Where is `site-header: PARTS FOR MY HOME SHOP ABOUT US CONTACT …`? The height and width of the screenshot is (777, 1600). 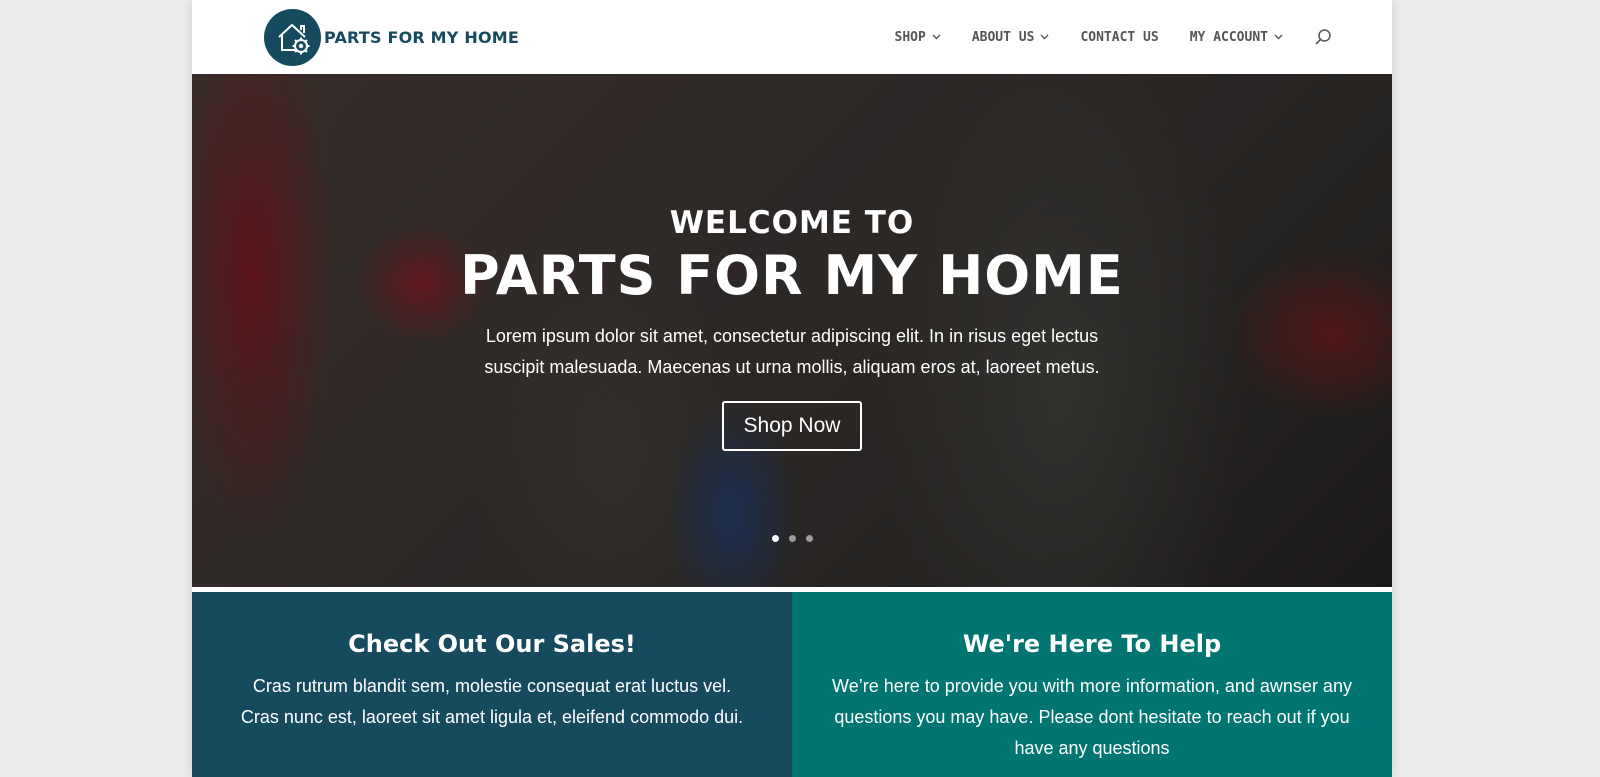
site-header: PARTS FOR MY HOME SHOP ABOUT US CONTACT … is located at coordinates (792, 37).